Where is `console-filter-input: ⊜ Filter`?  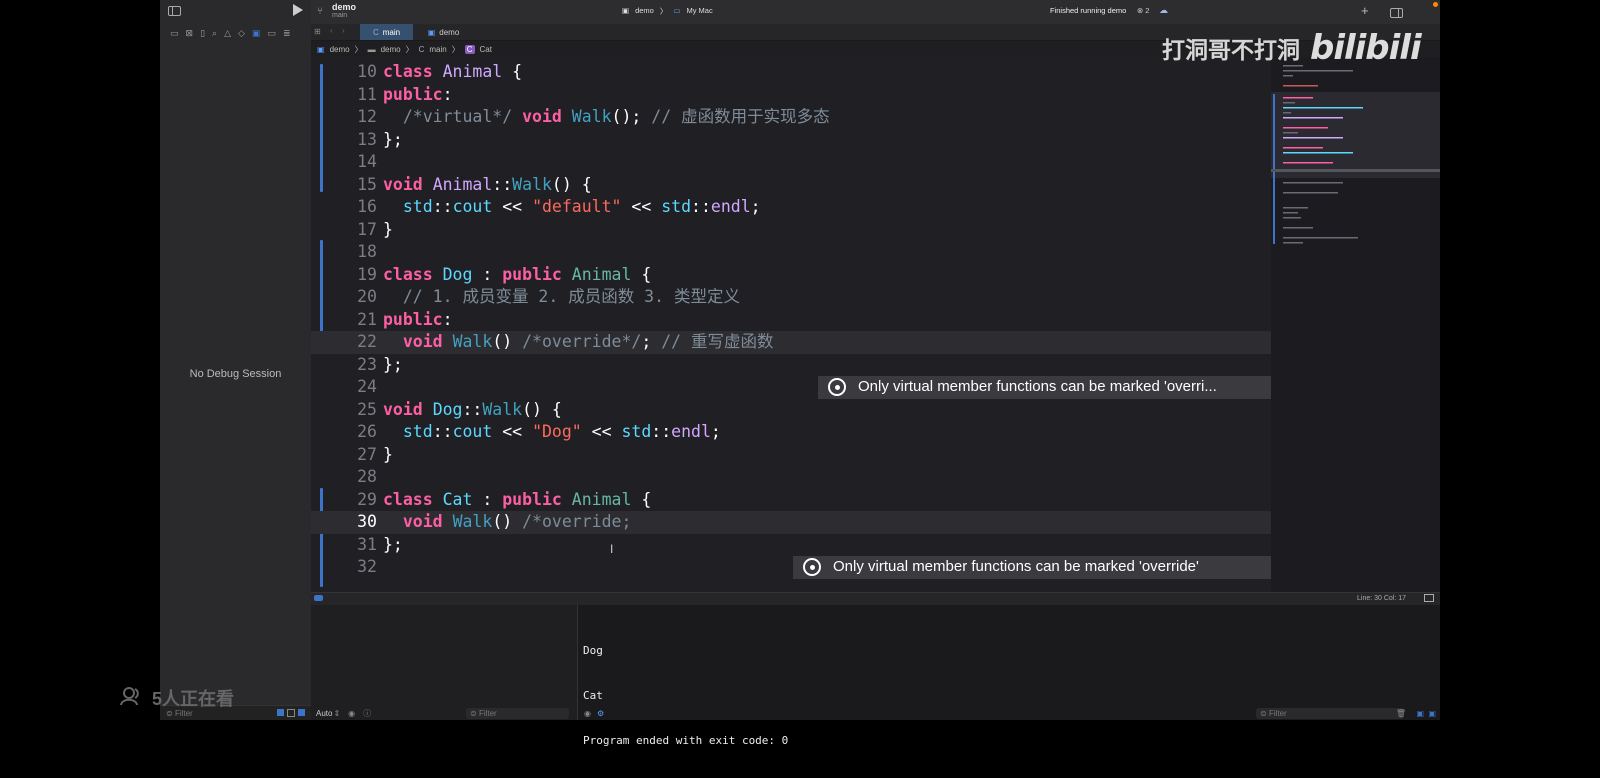
console-filter-input: ⊜ Filter is located at coordinates (1330, 713).